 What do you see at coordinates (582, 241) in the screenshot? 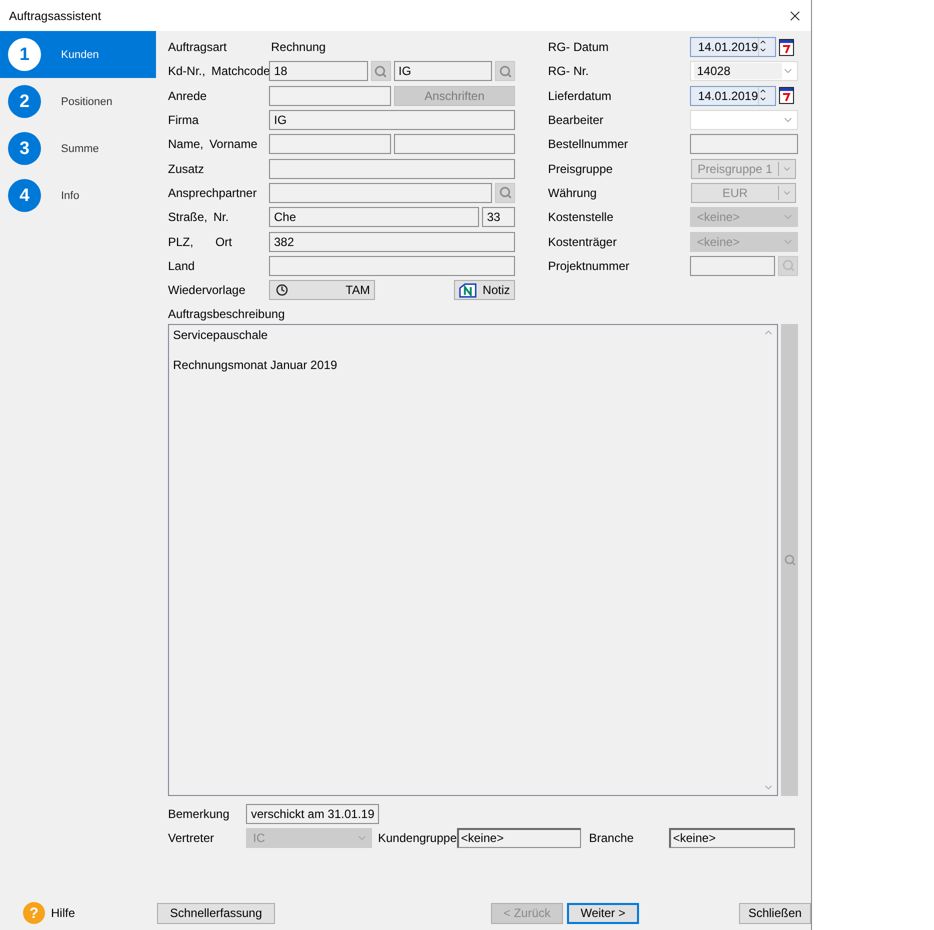
I see `field-label: Kostenträger` at bounding box center [582, 241].